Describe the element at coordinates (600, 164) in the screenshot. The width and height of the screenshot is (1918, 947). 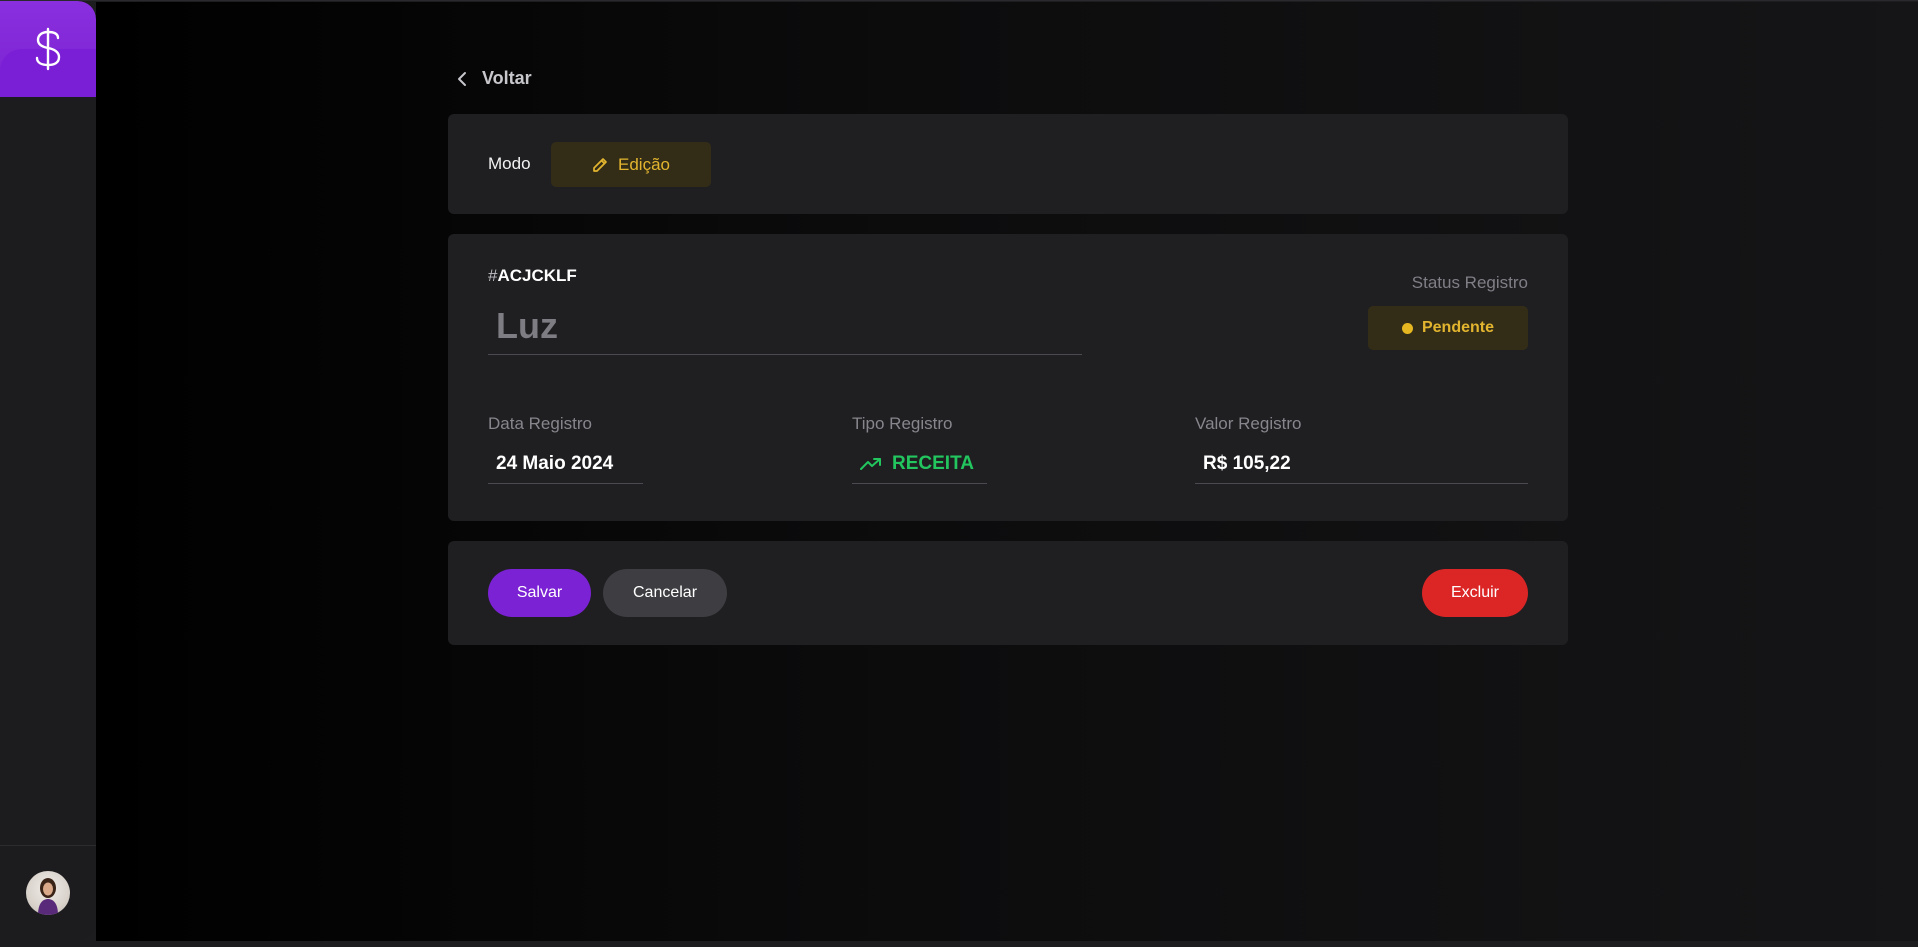
I see `pencil-icon` at that location.